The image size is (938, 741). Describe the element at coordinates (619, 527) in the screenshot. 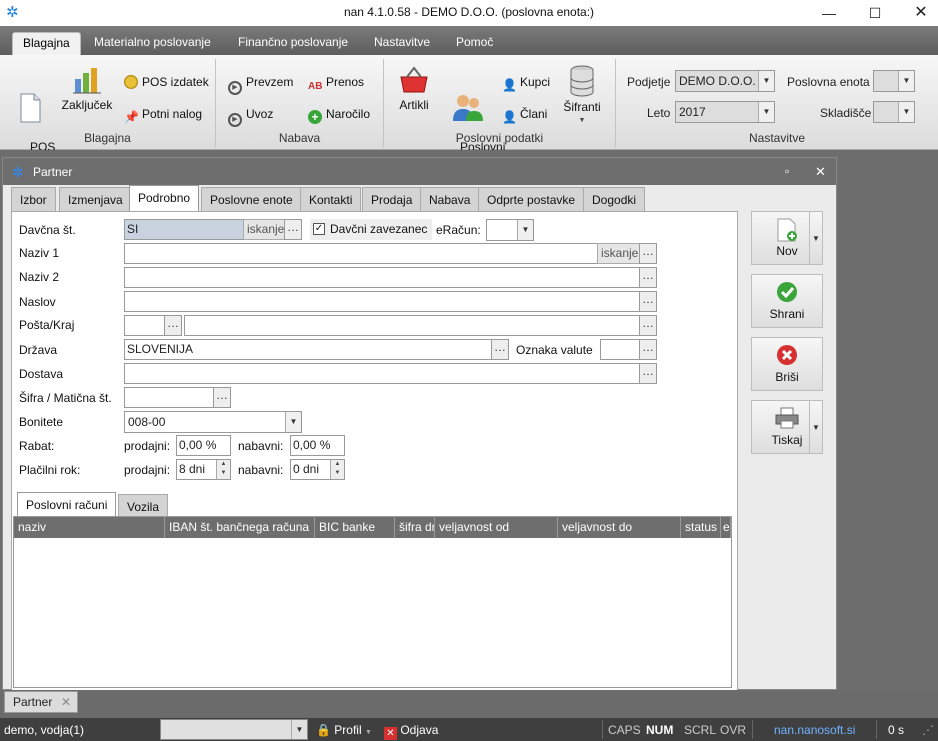

I see `col-veljavnost-do: veljavnost do` at that location.